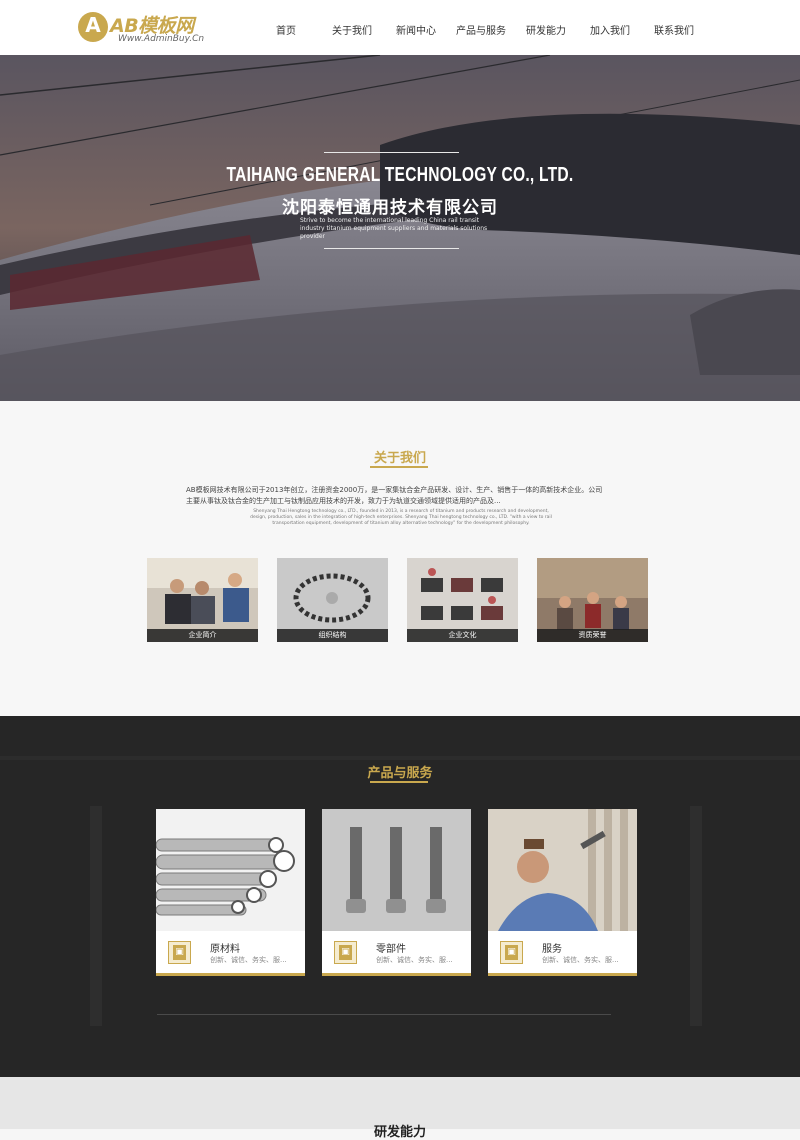  I want to click on nav-item-products: 产品与服务, so click(481, 29).